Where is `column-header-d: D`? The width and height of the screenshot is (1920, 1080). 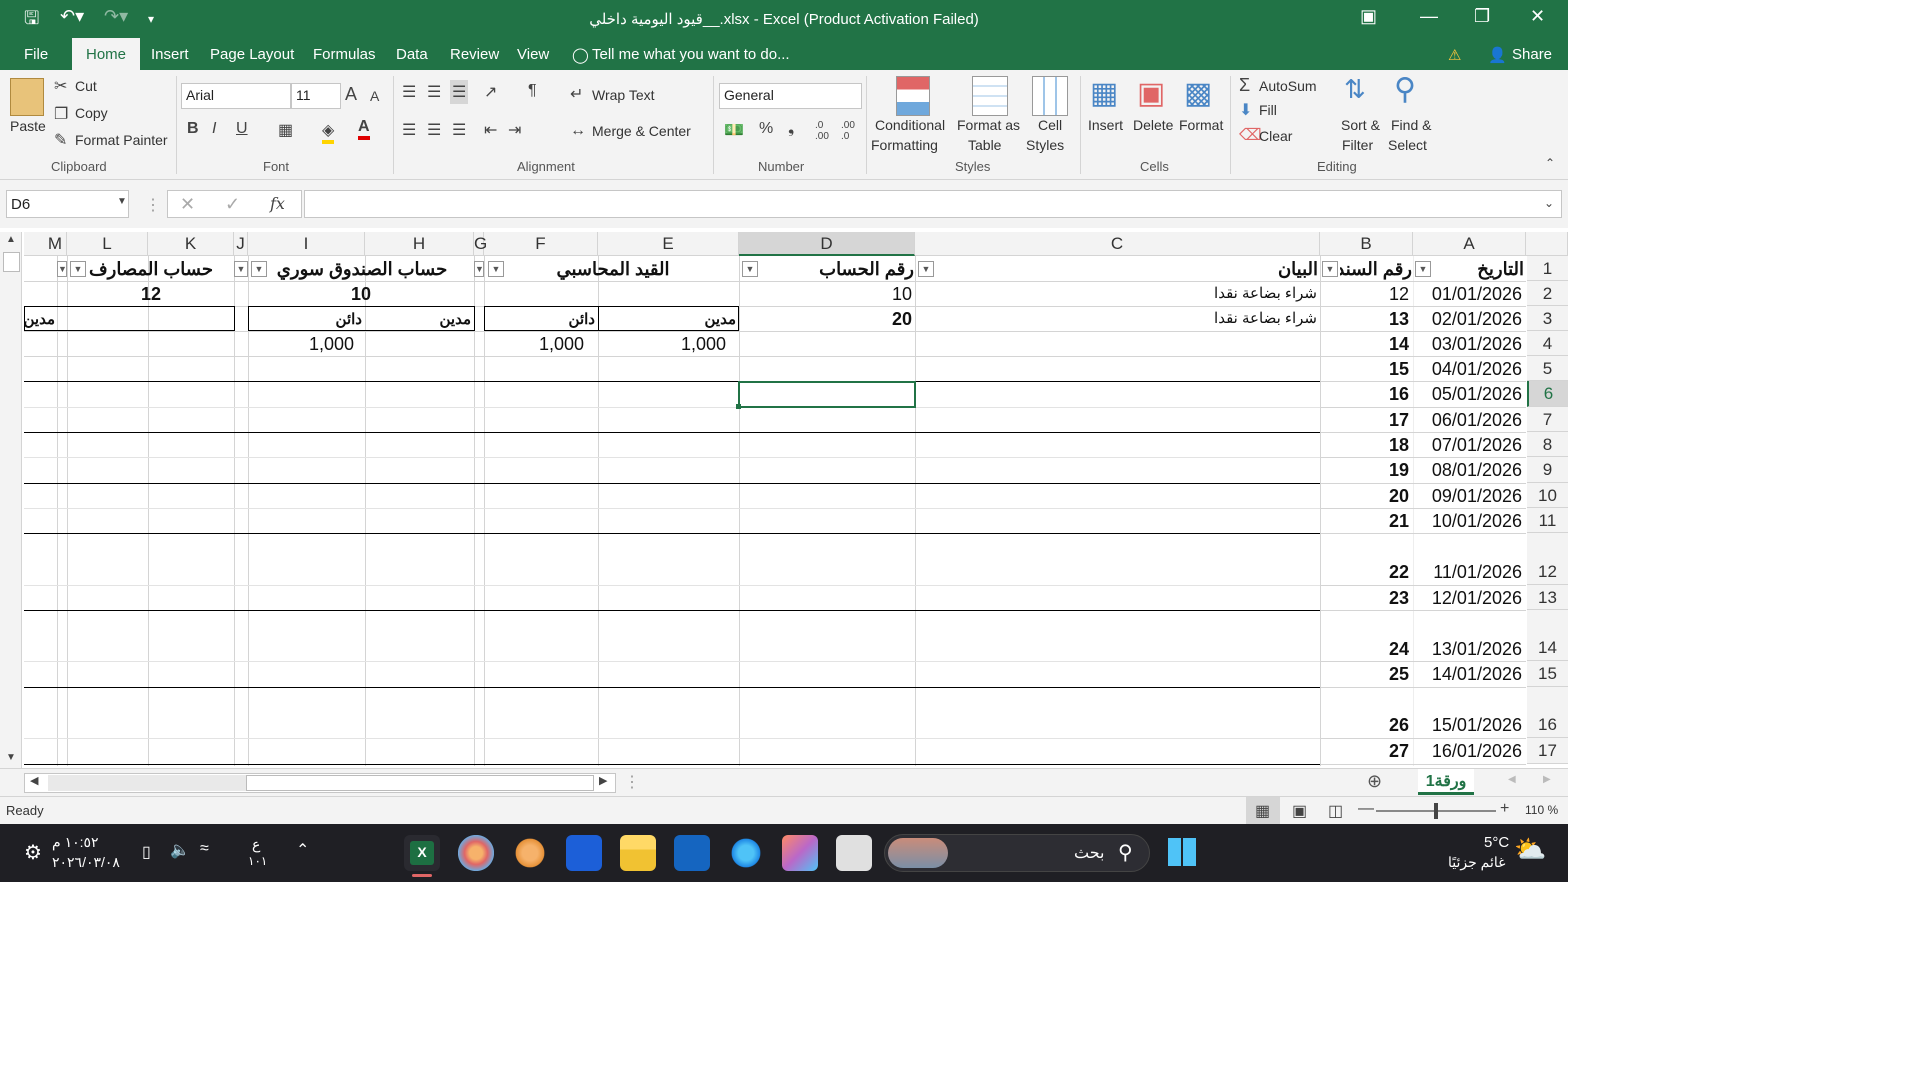
column-header-d: D is located at coordinates (827, 244).